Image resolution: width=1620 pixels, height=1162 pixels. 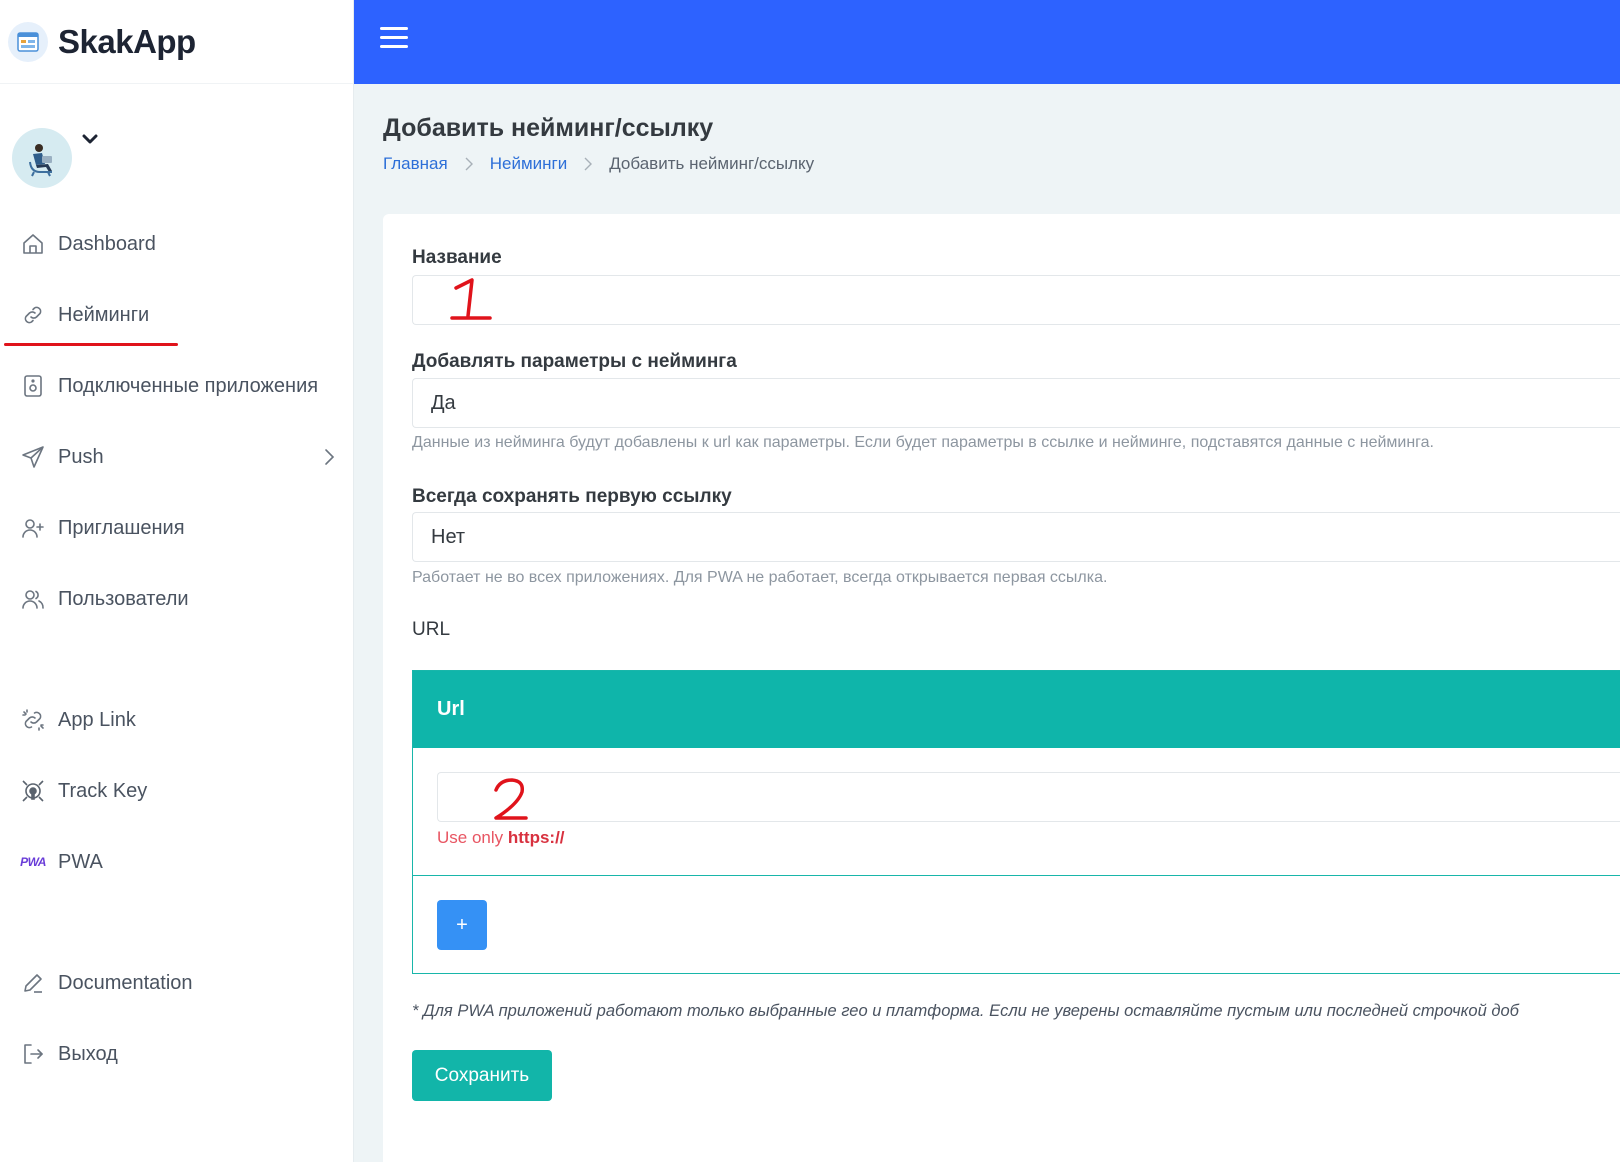 I want to click on brand-logo-icon, so click(x=28, y=41).